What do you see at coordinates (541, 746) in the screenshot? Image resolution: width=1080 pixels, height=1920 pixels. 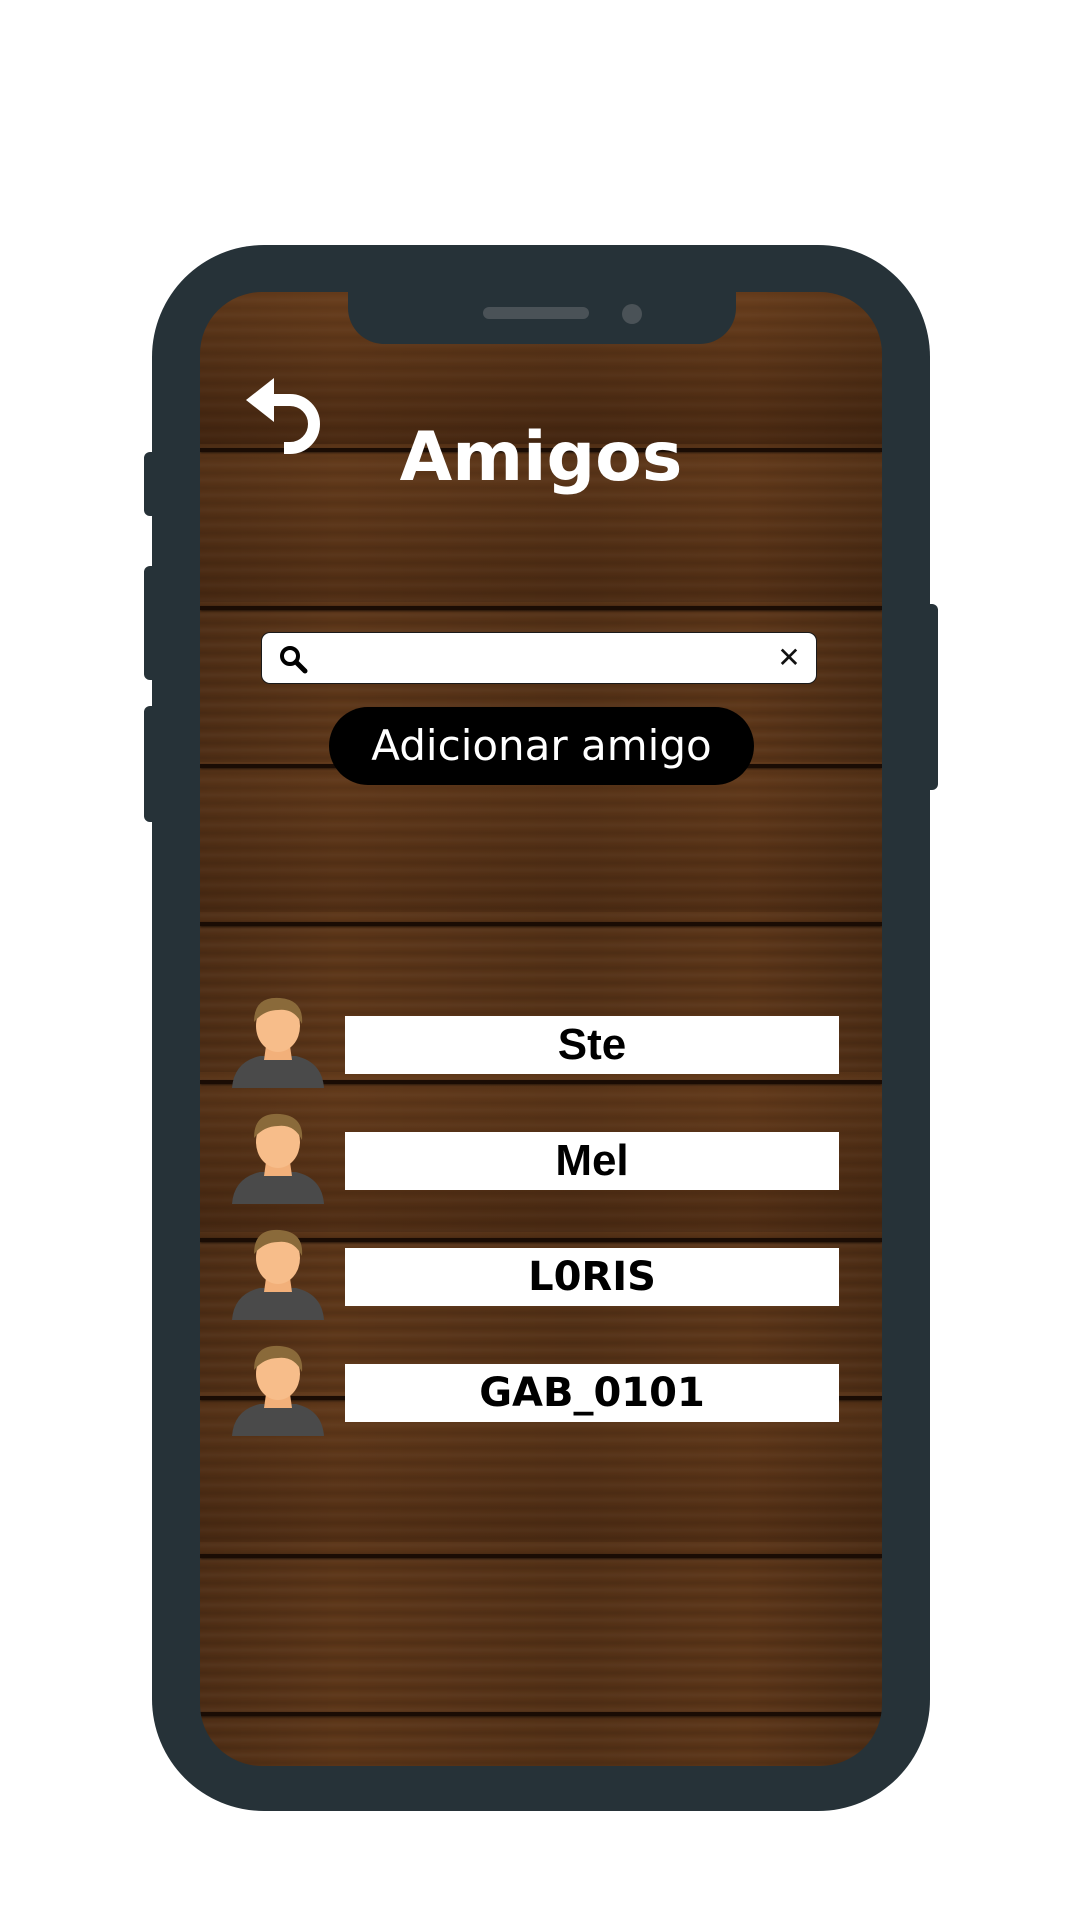 I see `add-friend-button: Adicionar amigo` at bounding box center [541, 746].